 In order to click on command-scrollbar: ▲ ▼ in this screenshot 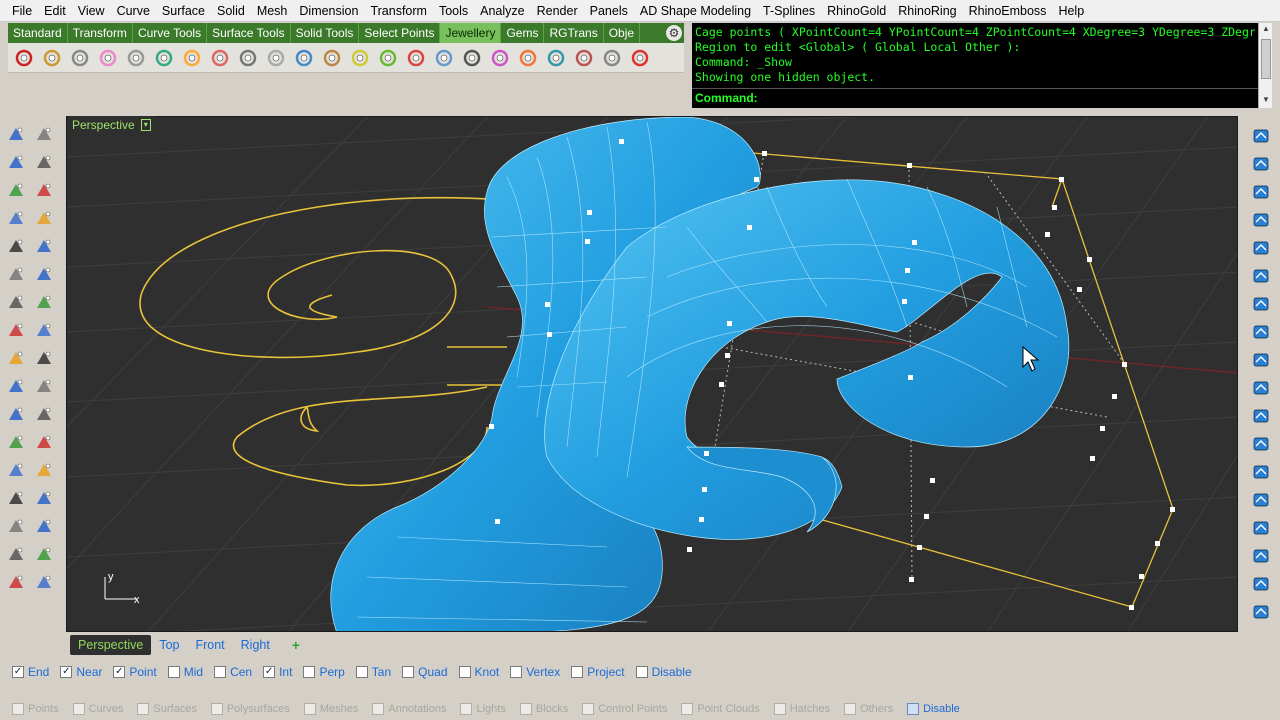, I will do `click(1265, 65)`.